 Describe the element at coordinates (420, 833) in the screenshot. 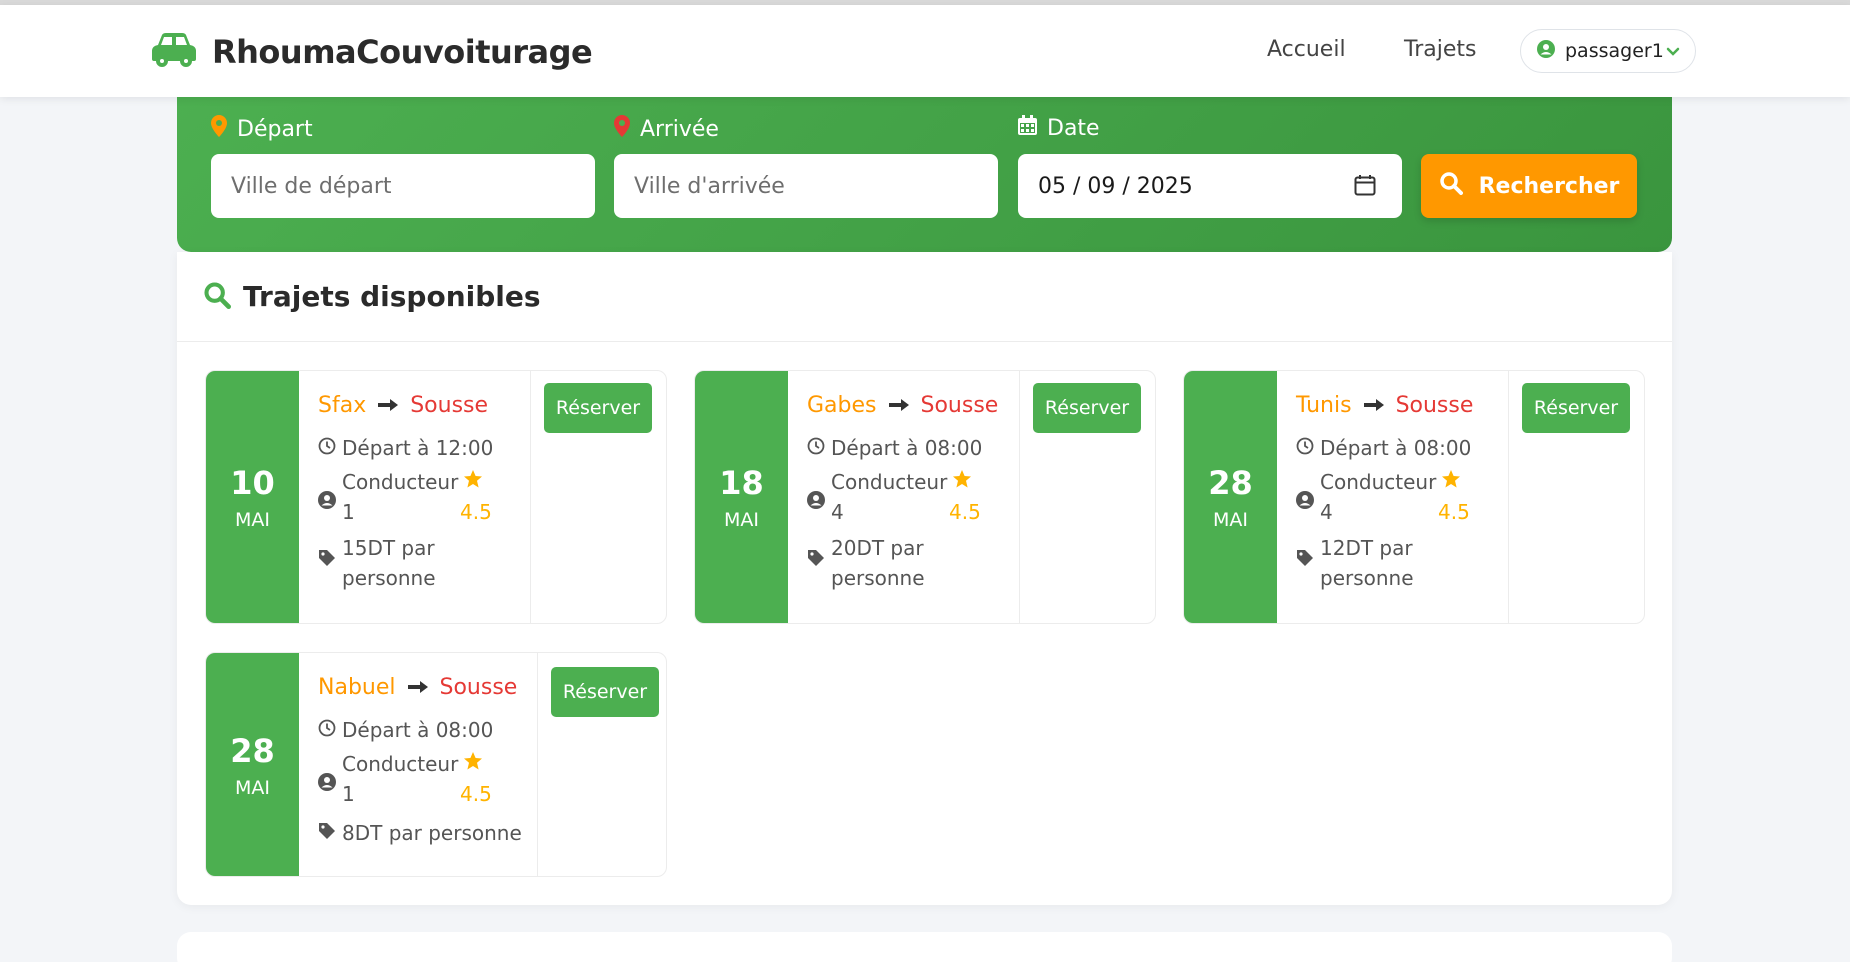

I see `trip-price: 8DT par personne` at that location.